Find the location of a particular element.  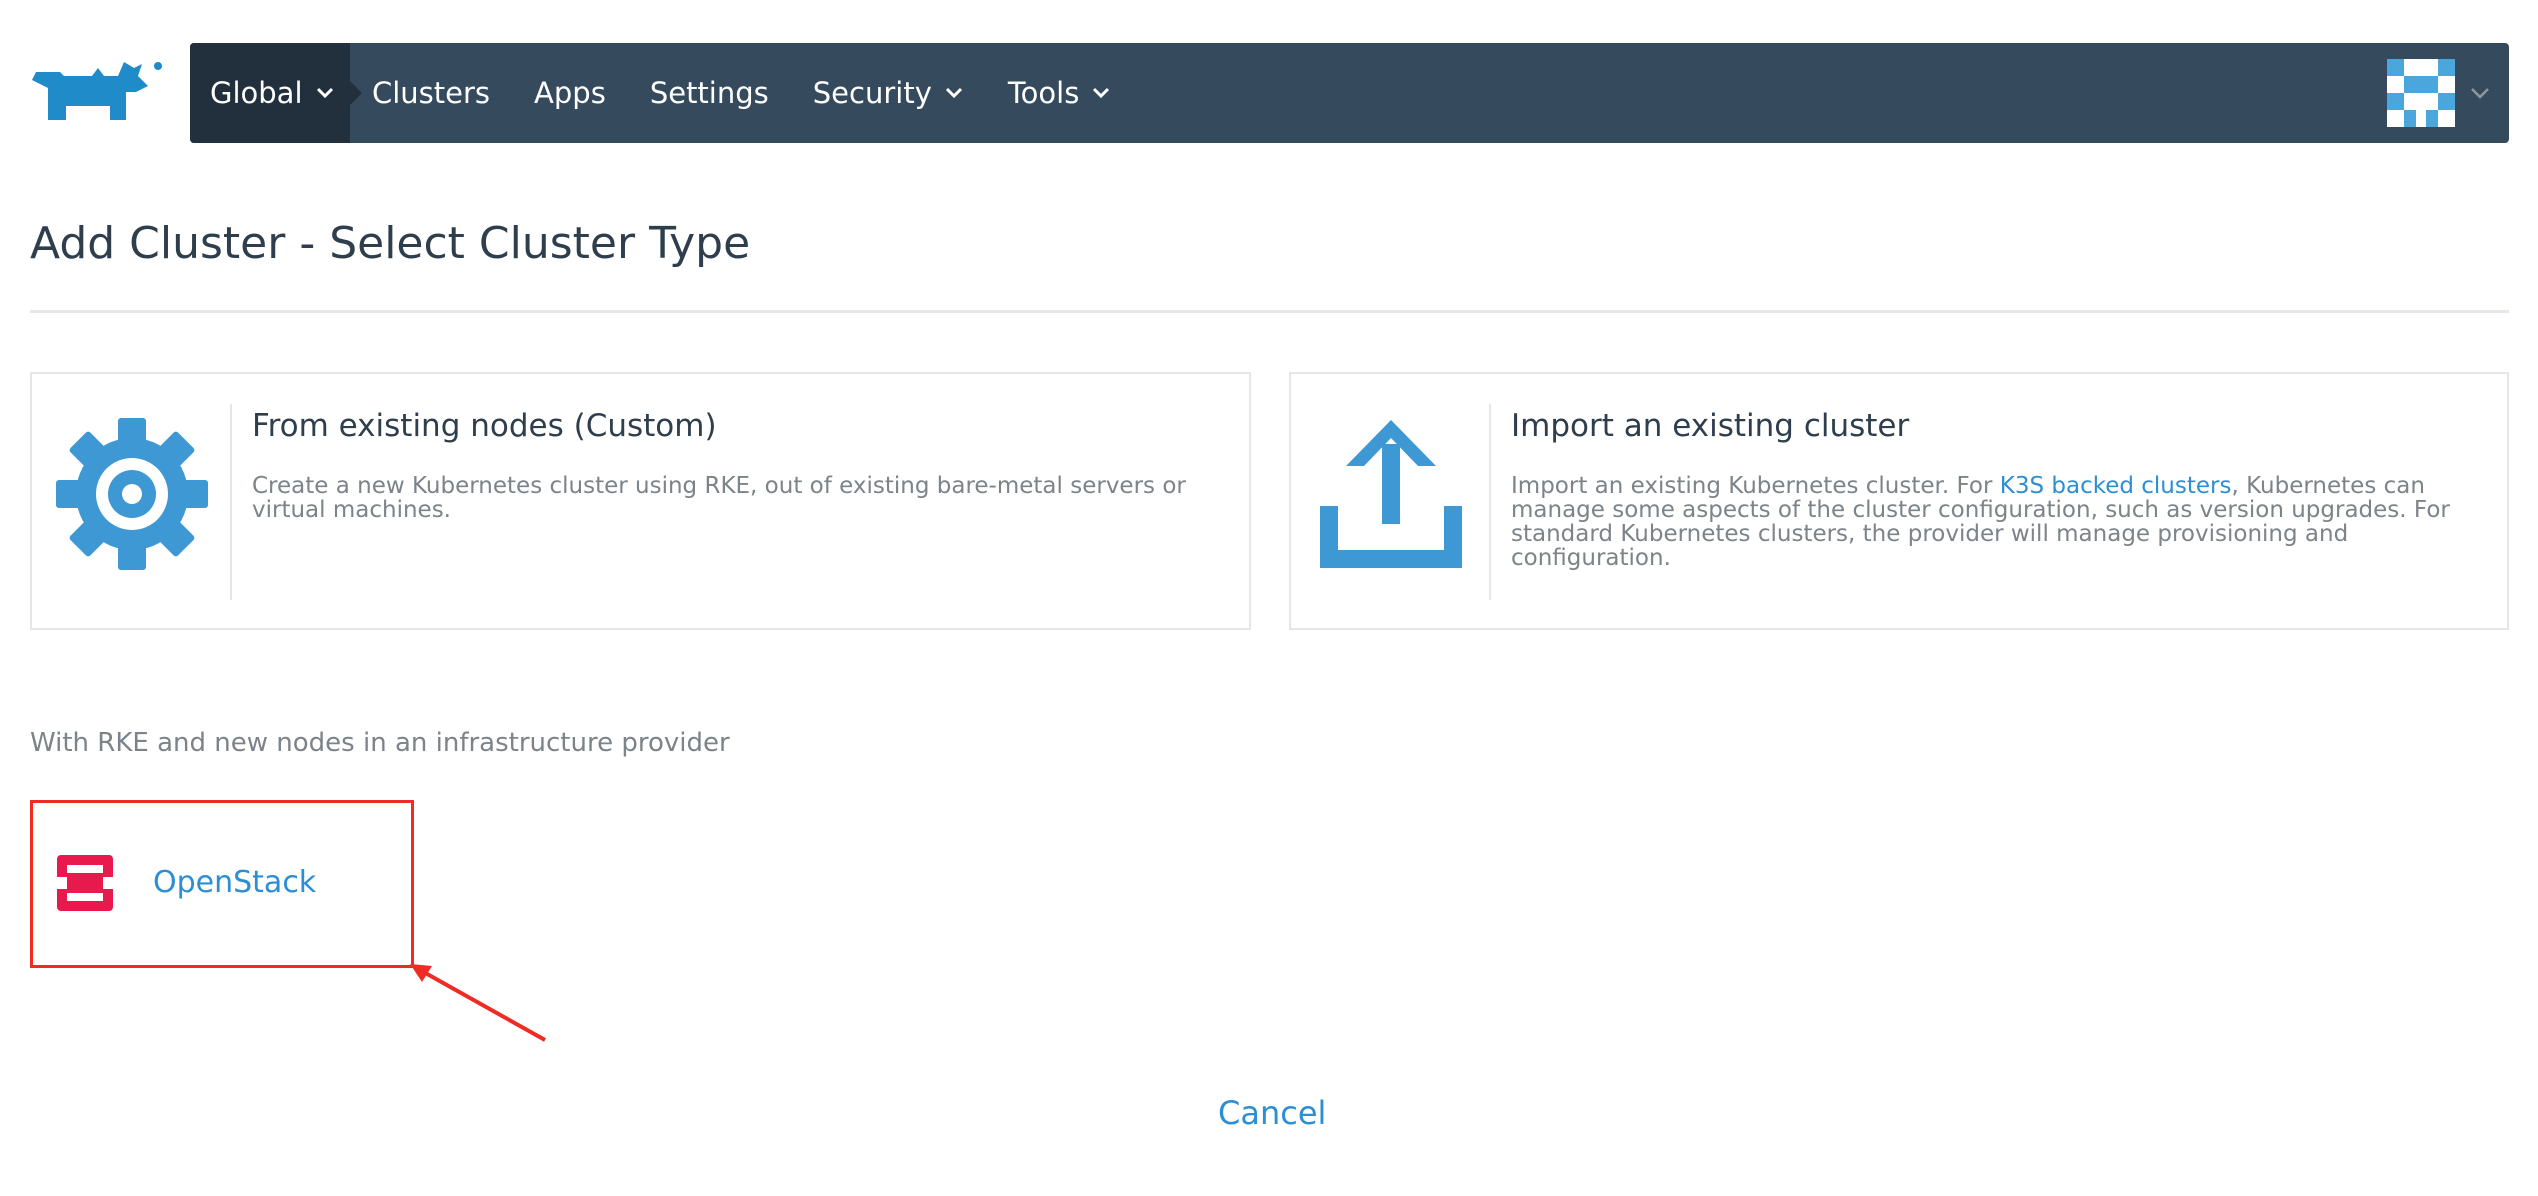

provider-openstack-label: OpenStack is located at coordinates (235, 882).